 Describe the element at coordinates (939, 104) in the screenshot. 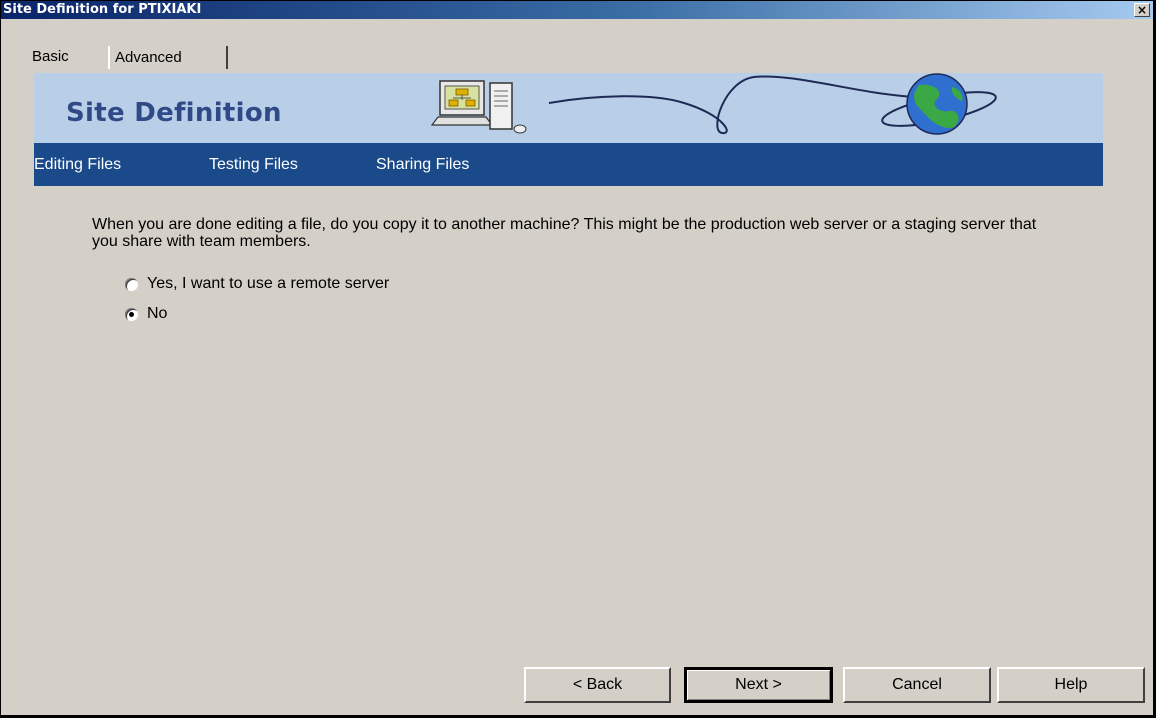

I see `globe-icon` at that location.